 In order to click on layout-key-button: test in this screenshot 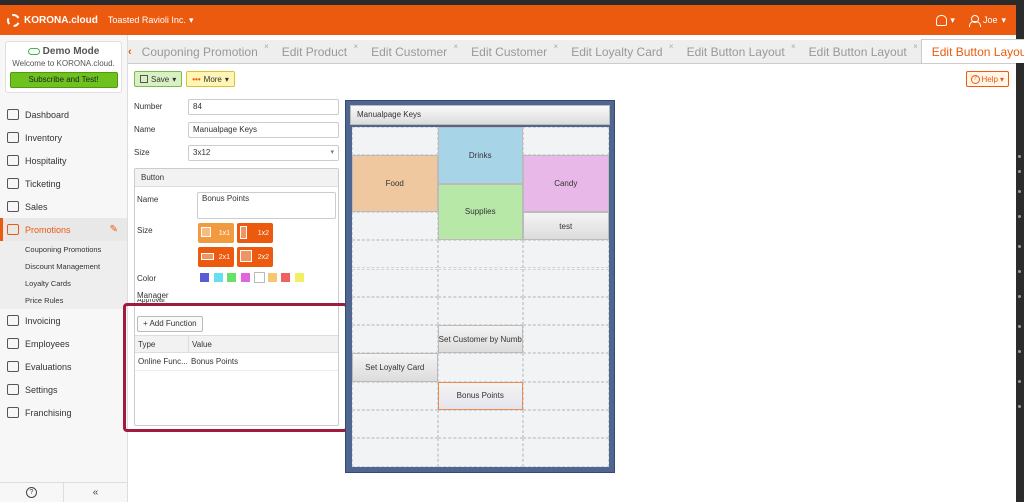, I will do `click(566, 226)`.